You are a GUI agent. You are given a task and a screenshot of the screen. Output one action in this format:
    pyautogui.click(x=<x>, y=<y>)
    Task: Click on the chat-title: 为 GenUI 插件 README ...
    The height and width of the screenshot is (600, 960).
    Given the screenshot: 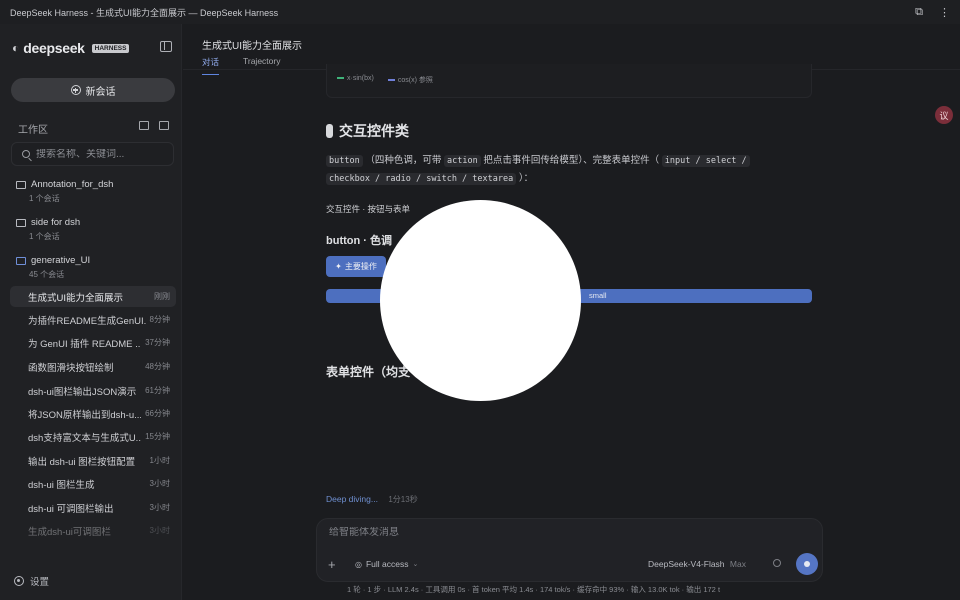 What is the action you would take?
    pyautogui.click(x=85, y=344)
    